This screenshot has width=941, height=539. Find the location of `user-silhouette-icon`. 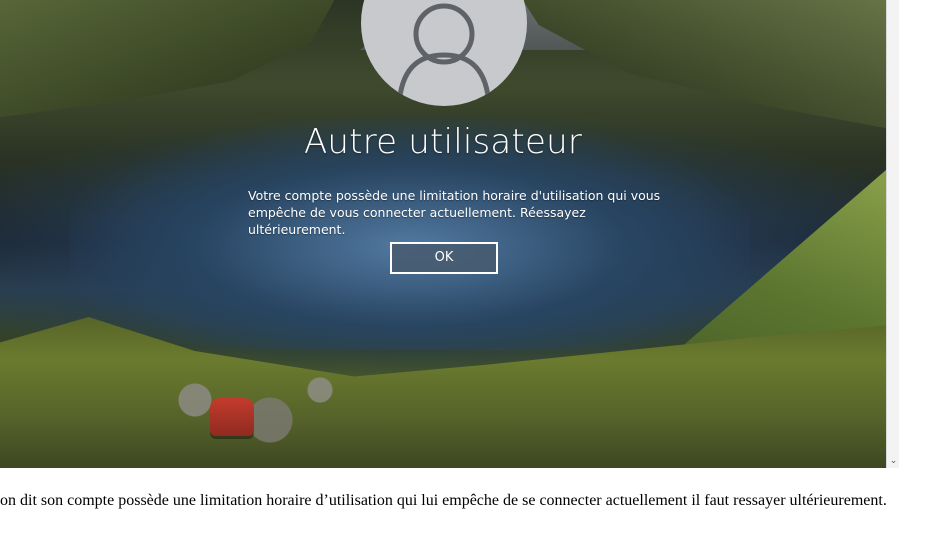

user-silhouette-icon is located at coordinates (444, 54).